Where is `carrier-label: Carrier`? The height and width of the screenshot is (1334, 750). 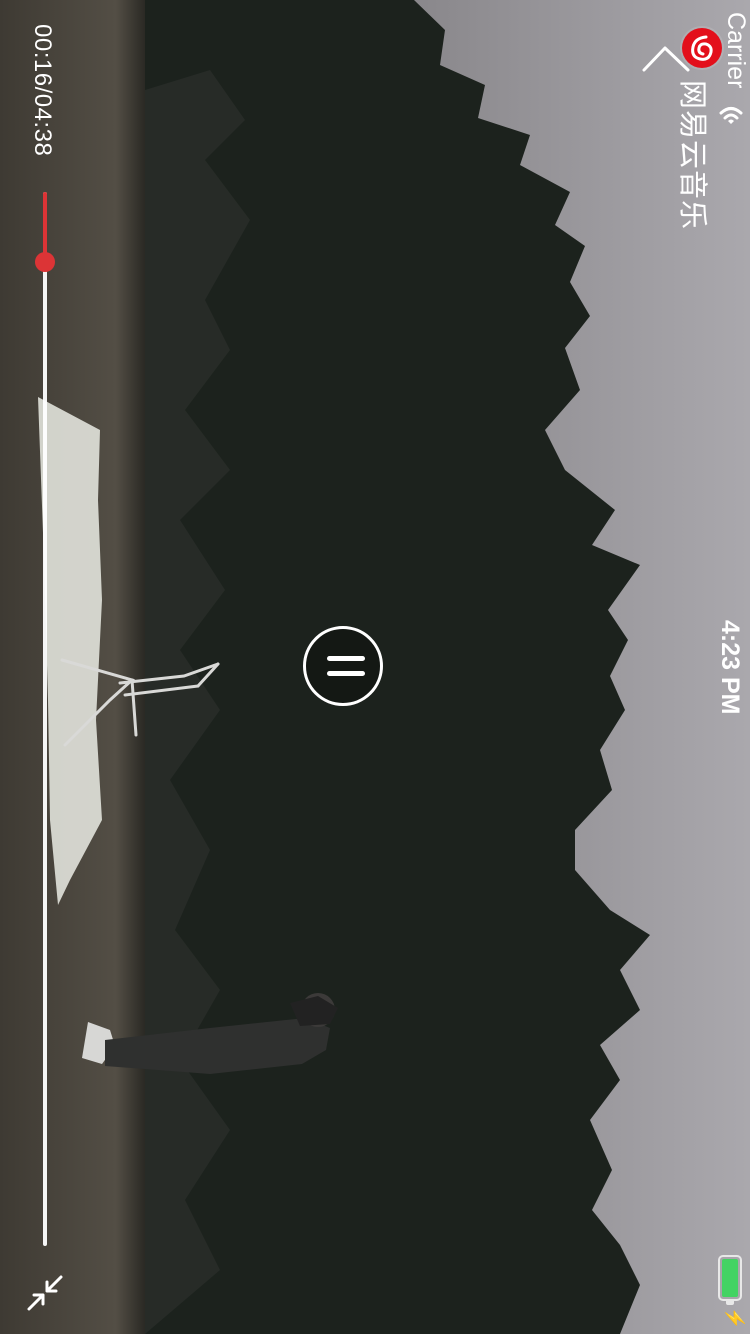
carrier-label: Carrier is located at coordinates (736, 50).